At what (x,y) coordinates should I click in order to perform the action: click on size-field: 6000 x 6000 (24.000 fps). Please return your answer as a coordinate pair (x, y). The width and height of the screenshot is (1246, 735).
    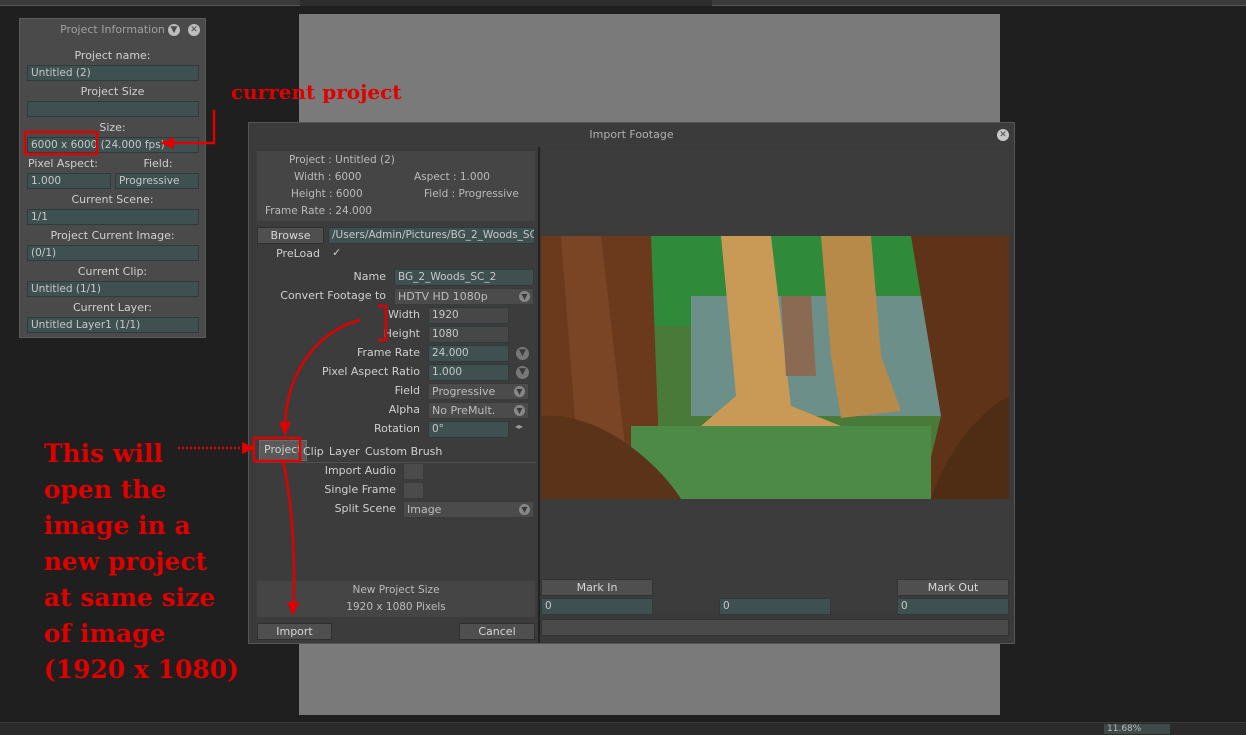
    Looking at the image, I should click on (113, 145).